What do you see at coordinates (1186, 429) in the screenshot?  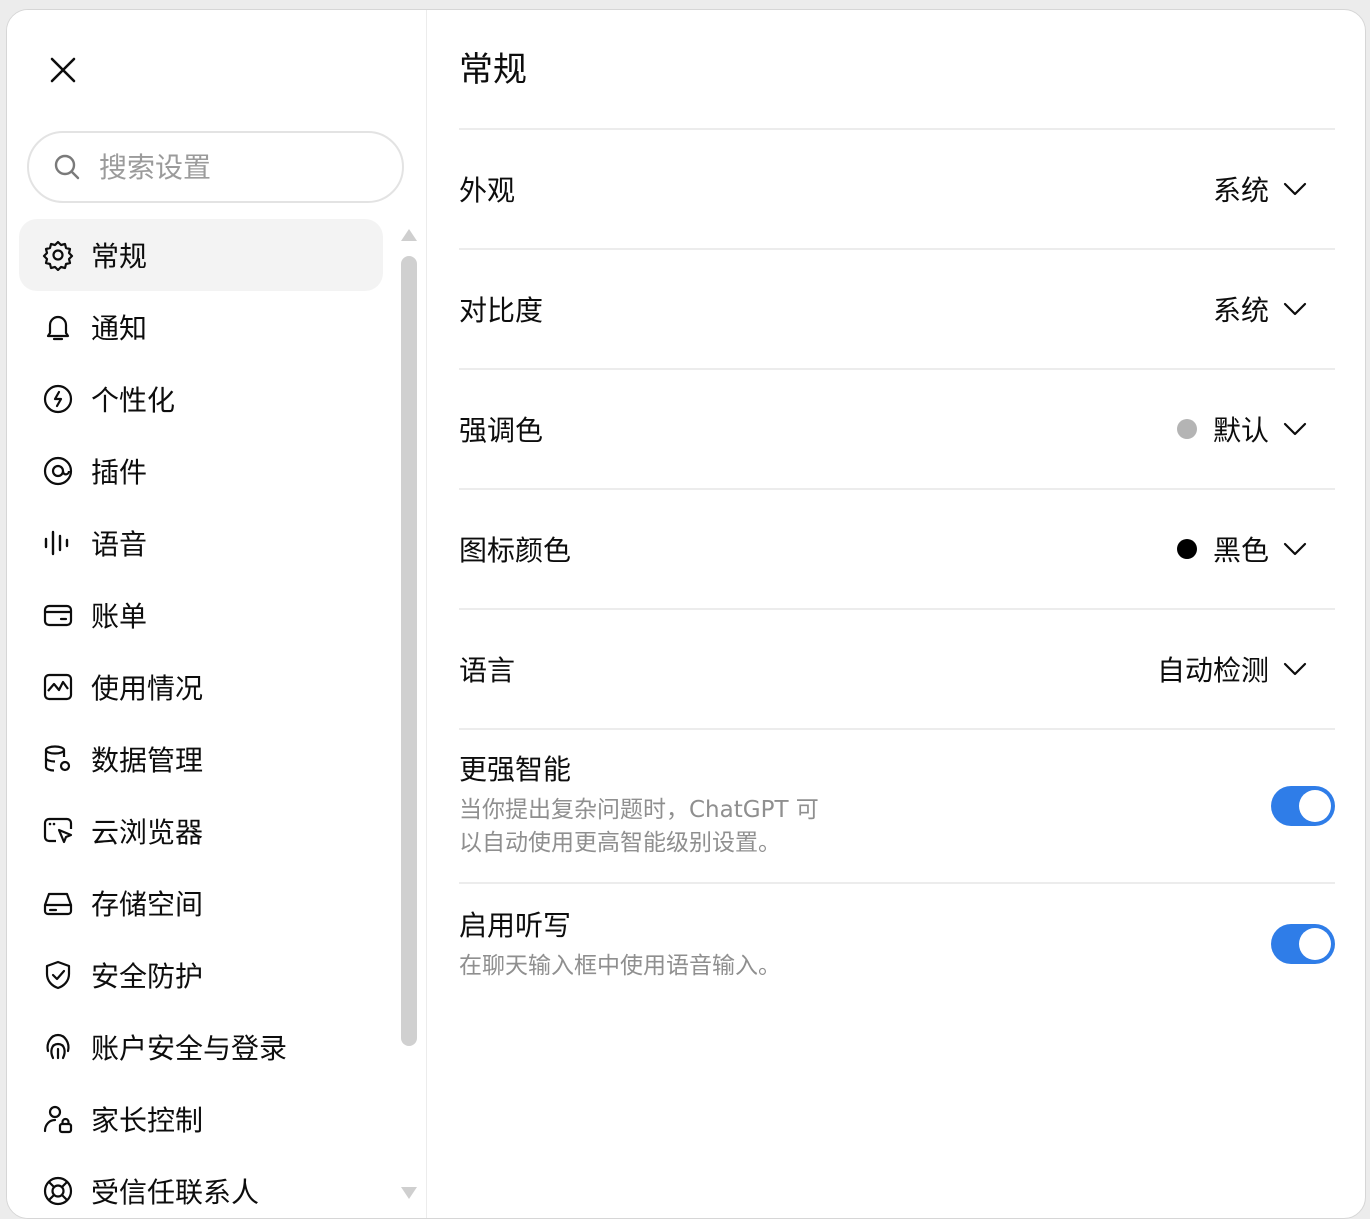 I see `accent-color-swatch` at bounding box center [1186, 429].